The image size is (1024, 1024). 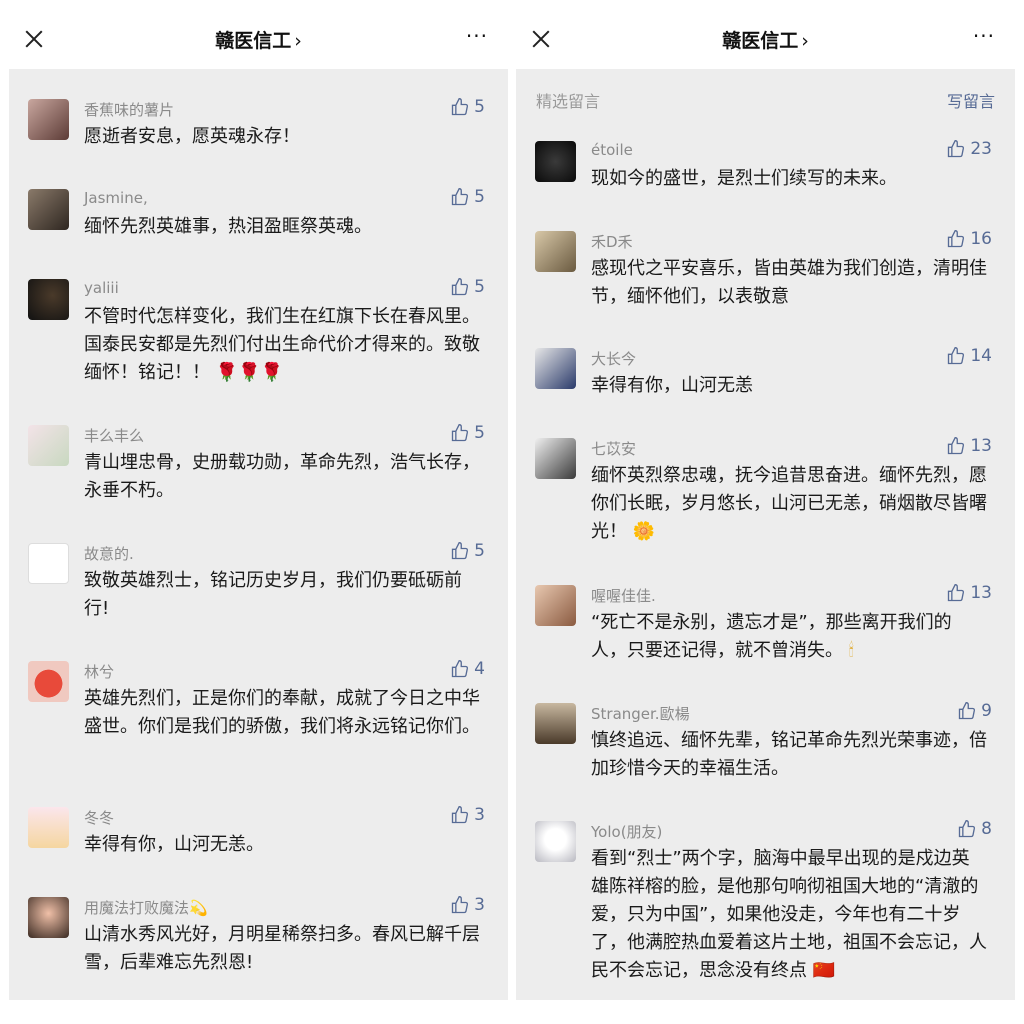 I want to click on commenter-name: étoile, so click(x=612, y=150).